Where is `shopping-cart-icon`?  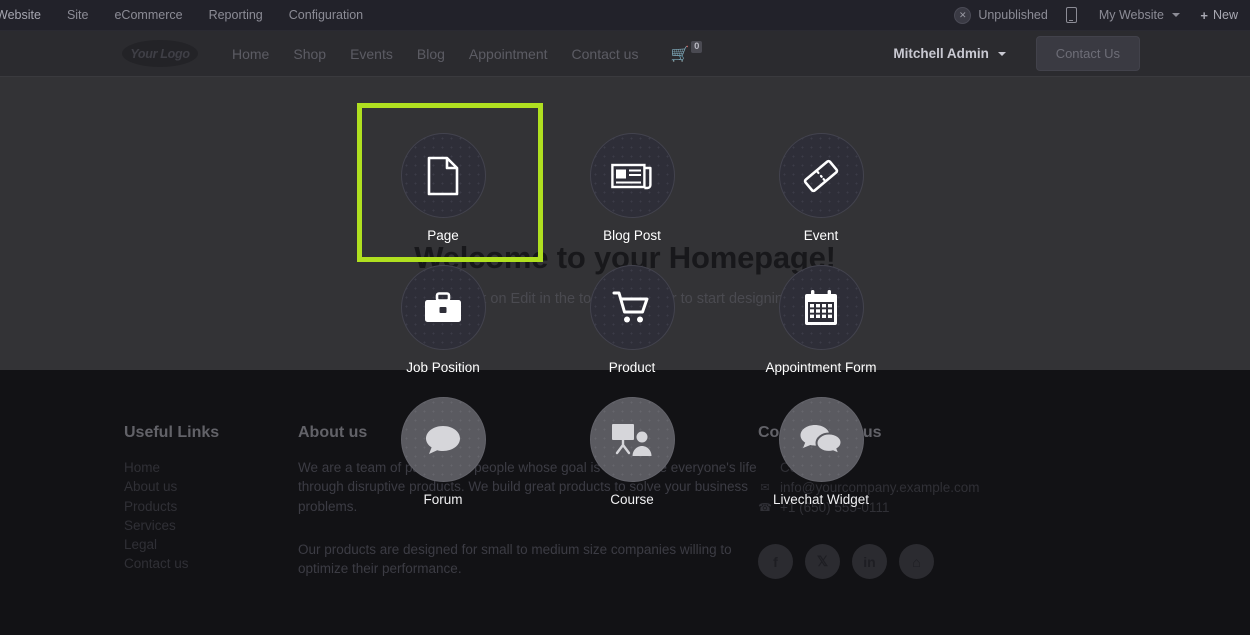
shopping-cart-icon is located at coordinates (632, 307).